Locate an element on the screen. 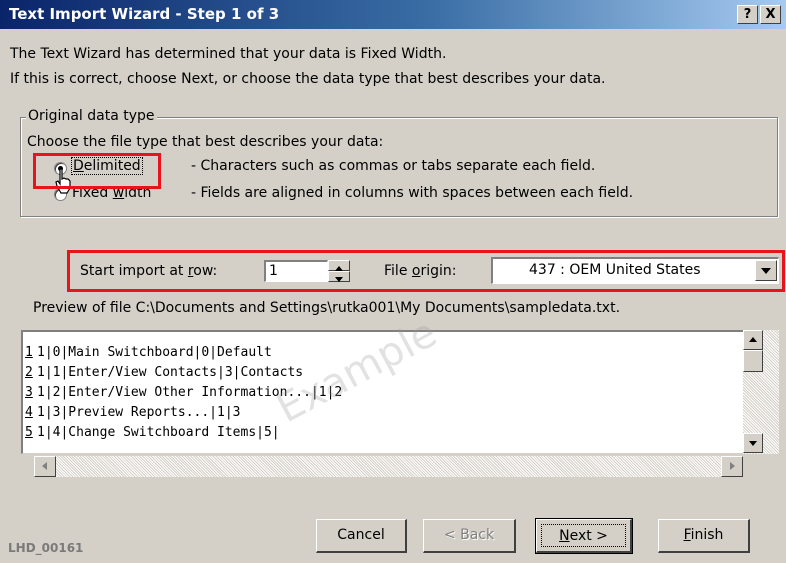 This screenshot has width=786, height=563. arrow-right-icon is located at coordinates (732, 466).